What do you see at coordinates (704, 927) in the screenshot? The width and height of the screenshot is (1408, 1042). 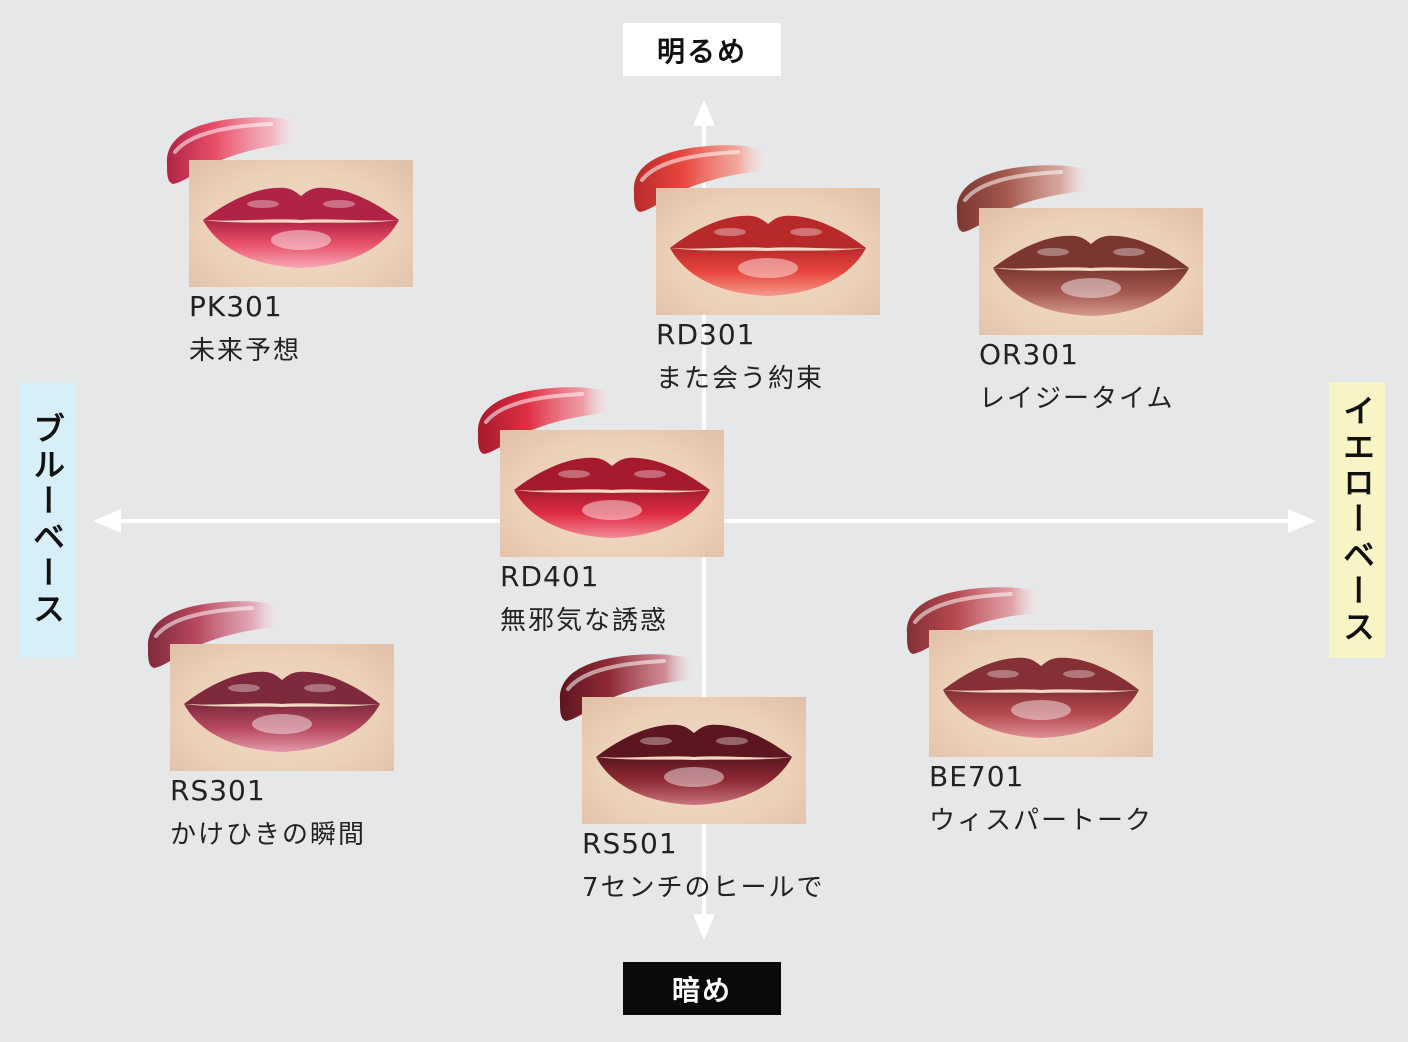 I see `arrow-down-icon` at bounding box center [704, 927].